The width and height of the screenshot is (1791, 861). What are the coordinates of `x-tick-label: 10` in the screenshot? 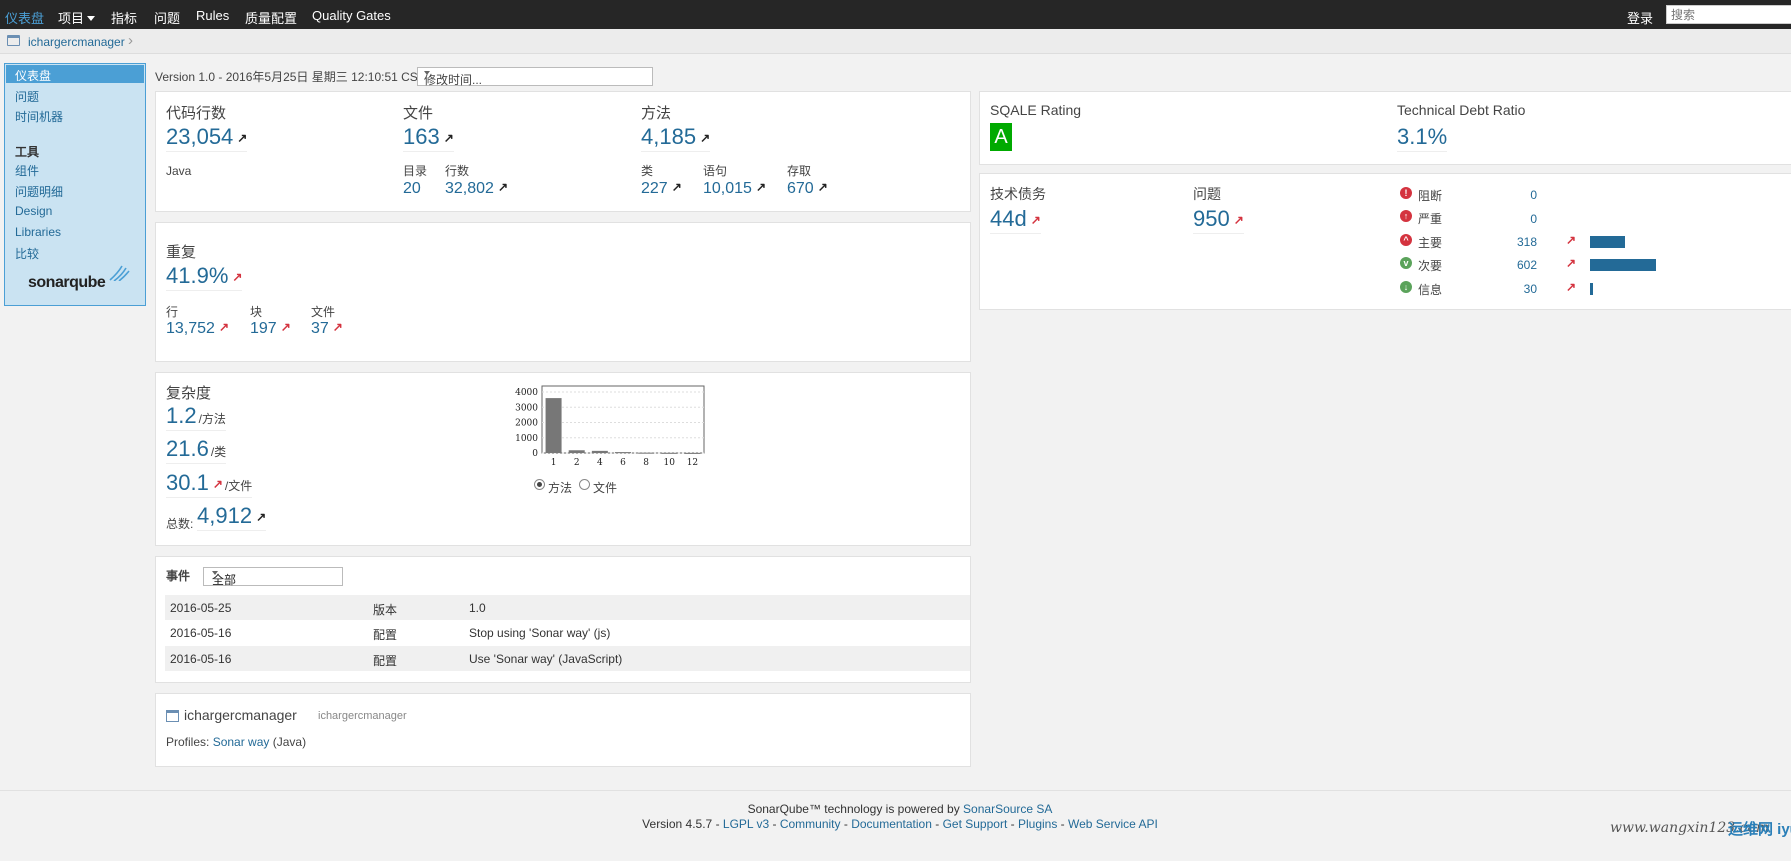 It's located at (670, 463).